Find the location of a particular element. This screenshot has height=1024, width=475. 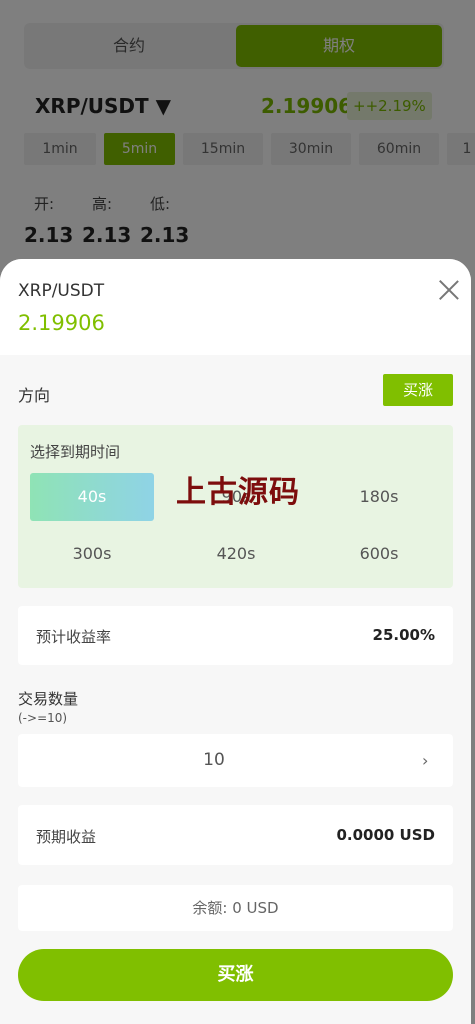

expiry-option-300s: 300s is located at coordinates (92, 554).